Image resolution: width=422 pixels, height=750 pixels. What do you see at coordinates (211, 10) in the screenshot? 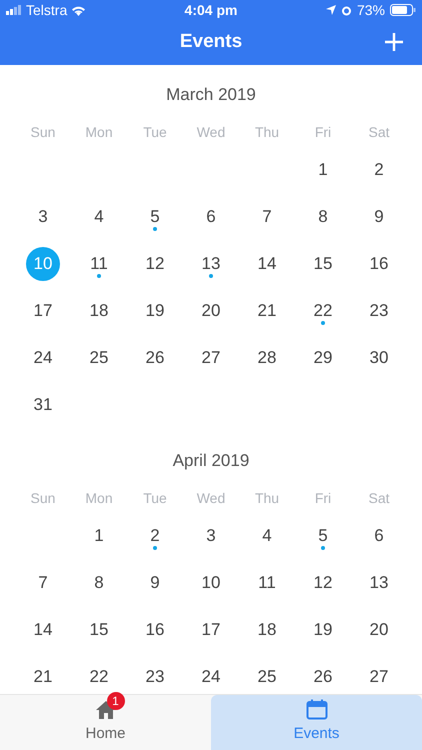
I see `clock-time: 4:04 pm` at bounding box center [211, 10].